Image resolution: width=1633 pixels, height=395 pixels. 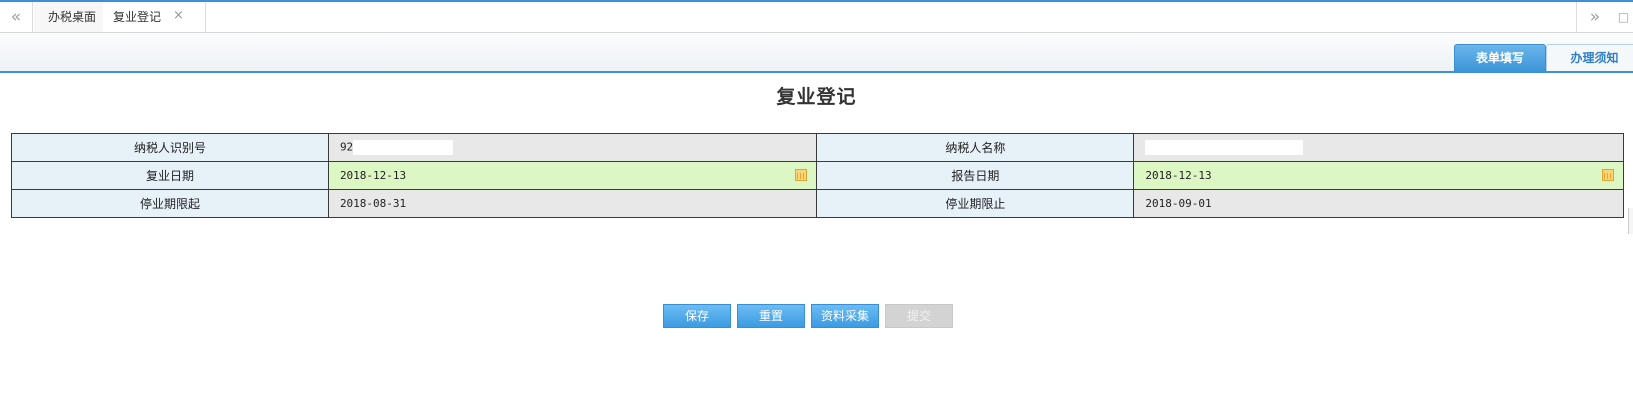 I want to click on close-icon: ×, so click(x=178, y=16).